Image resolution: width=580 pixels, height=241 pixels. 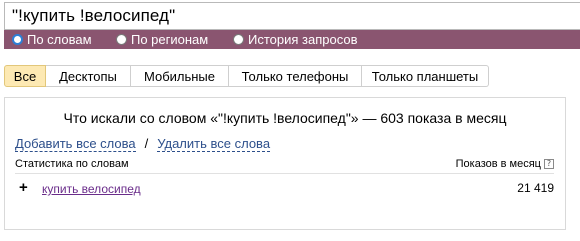 What do you see at coordinates (549, 164) in the screenshot?
I see `help-icon: ?` at bounding box center [549, 164].